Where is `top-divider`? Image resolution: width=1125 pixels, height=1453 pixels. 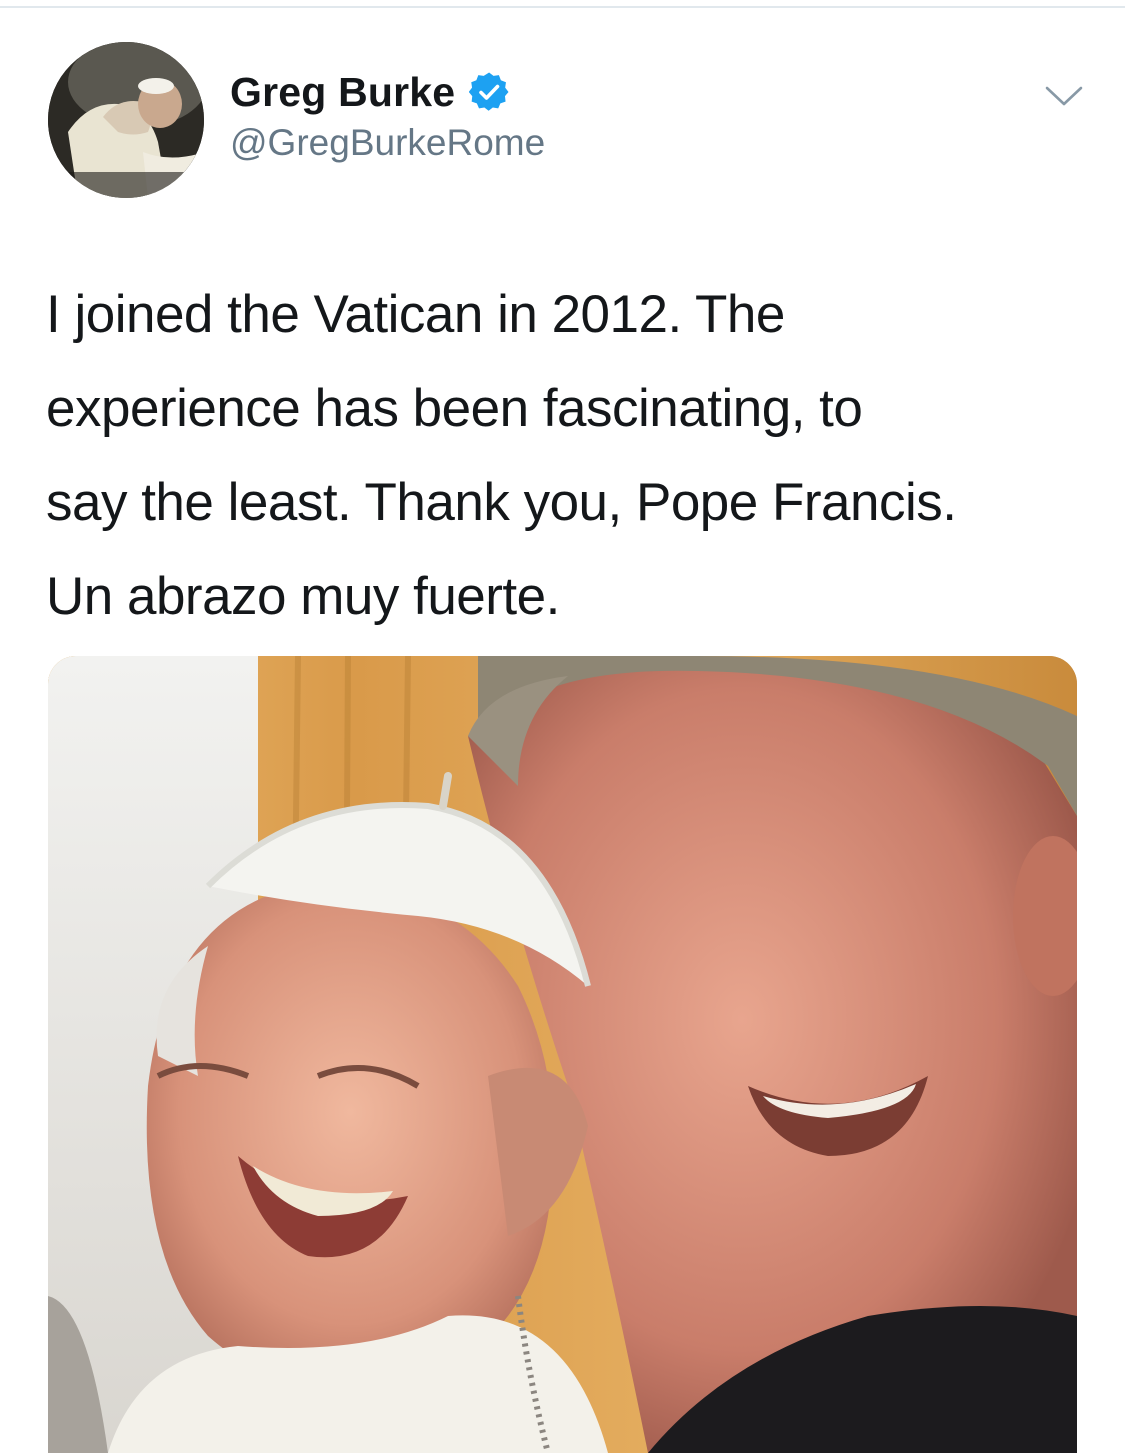 top-divider is located at coordinates (562, 7).